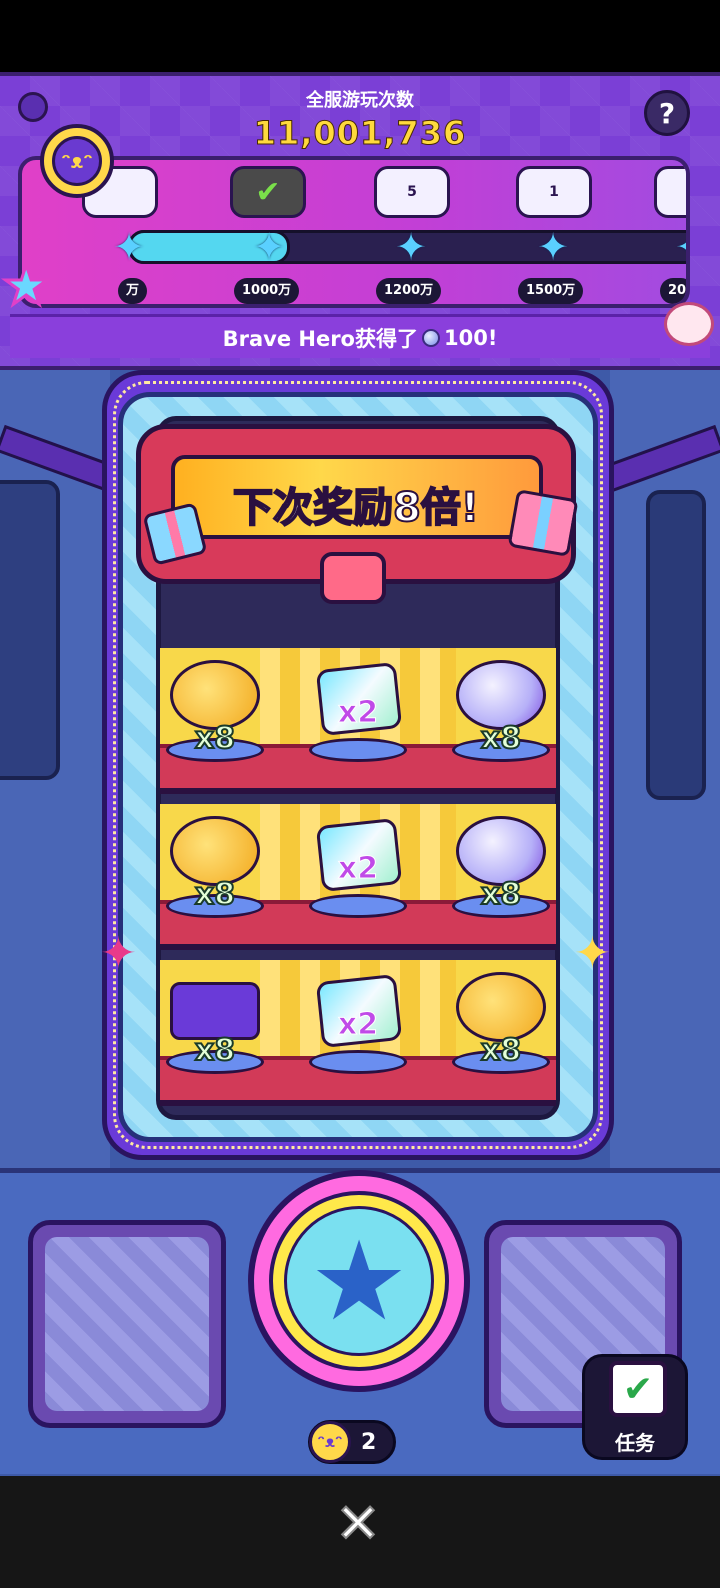 This screenshot has height=1588, width=720. I want to click on milestone-label: 1200万, so click(409, 291).